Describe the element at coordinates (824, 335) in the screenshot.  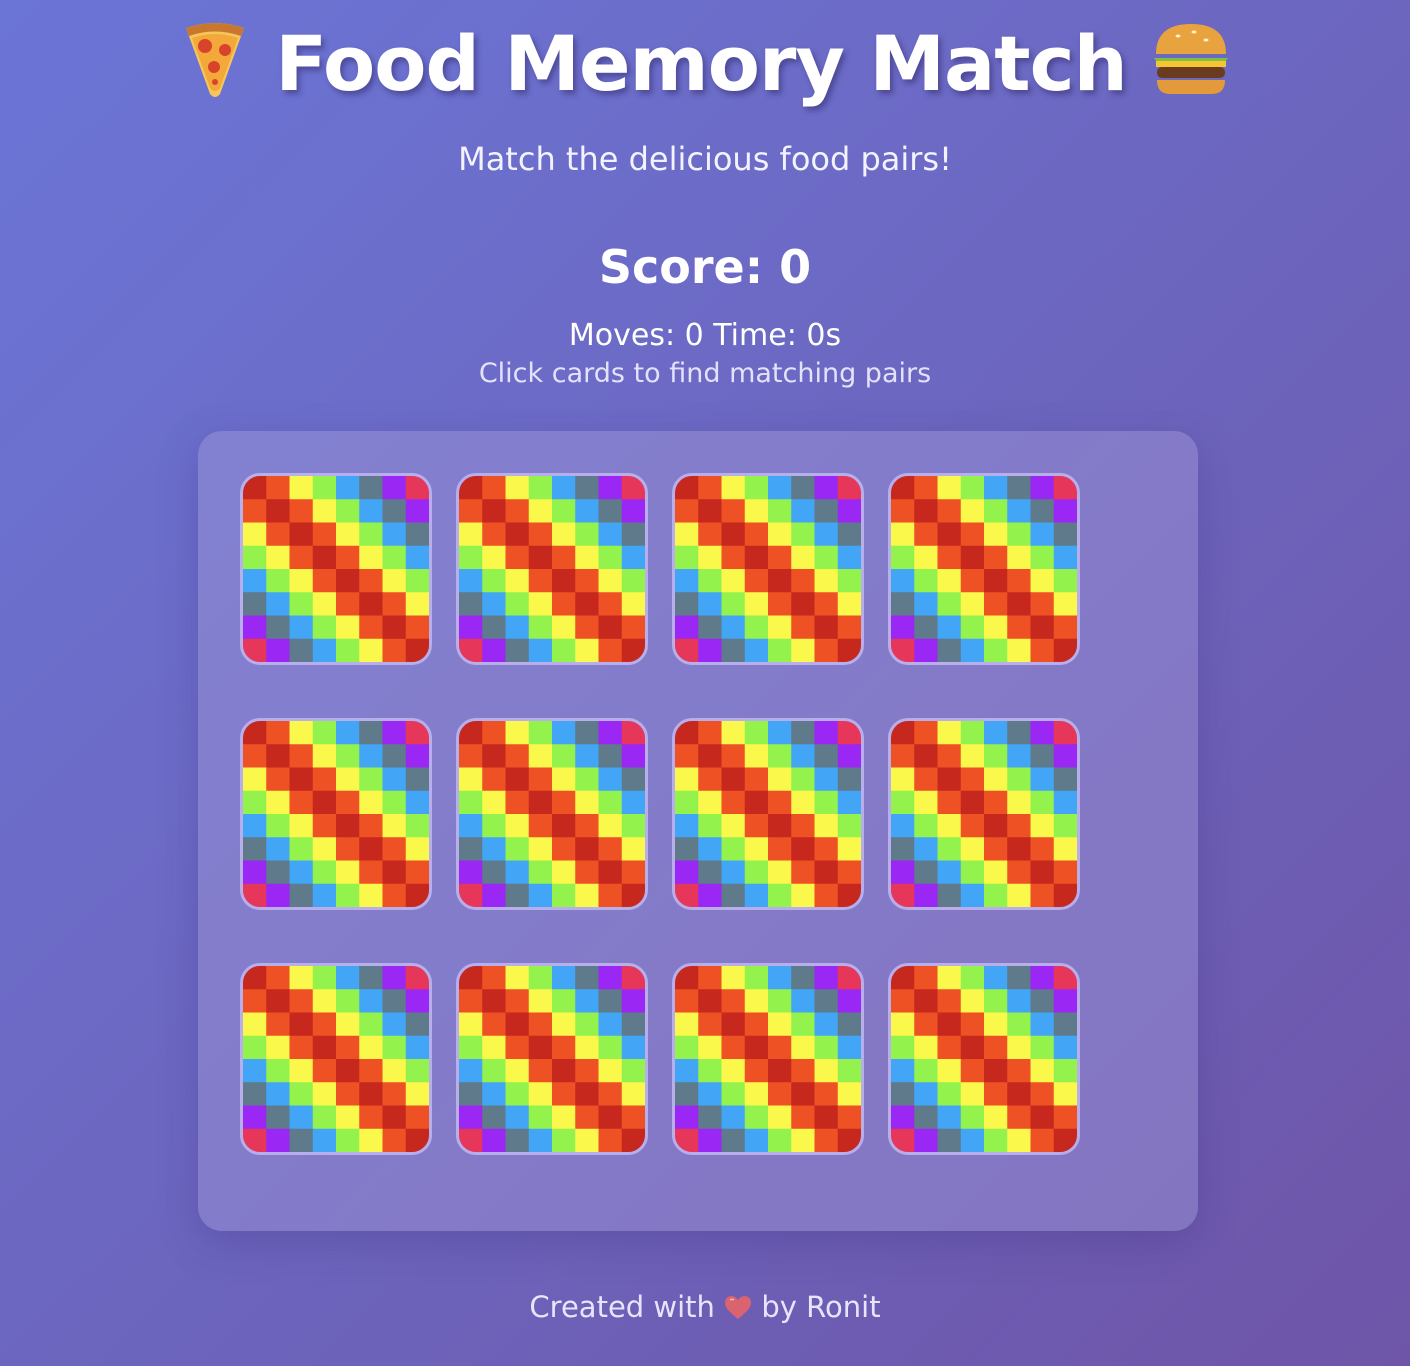
I see `time-value: 0s` at that location.